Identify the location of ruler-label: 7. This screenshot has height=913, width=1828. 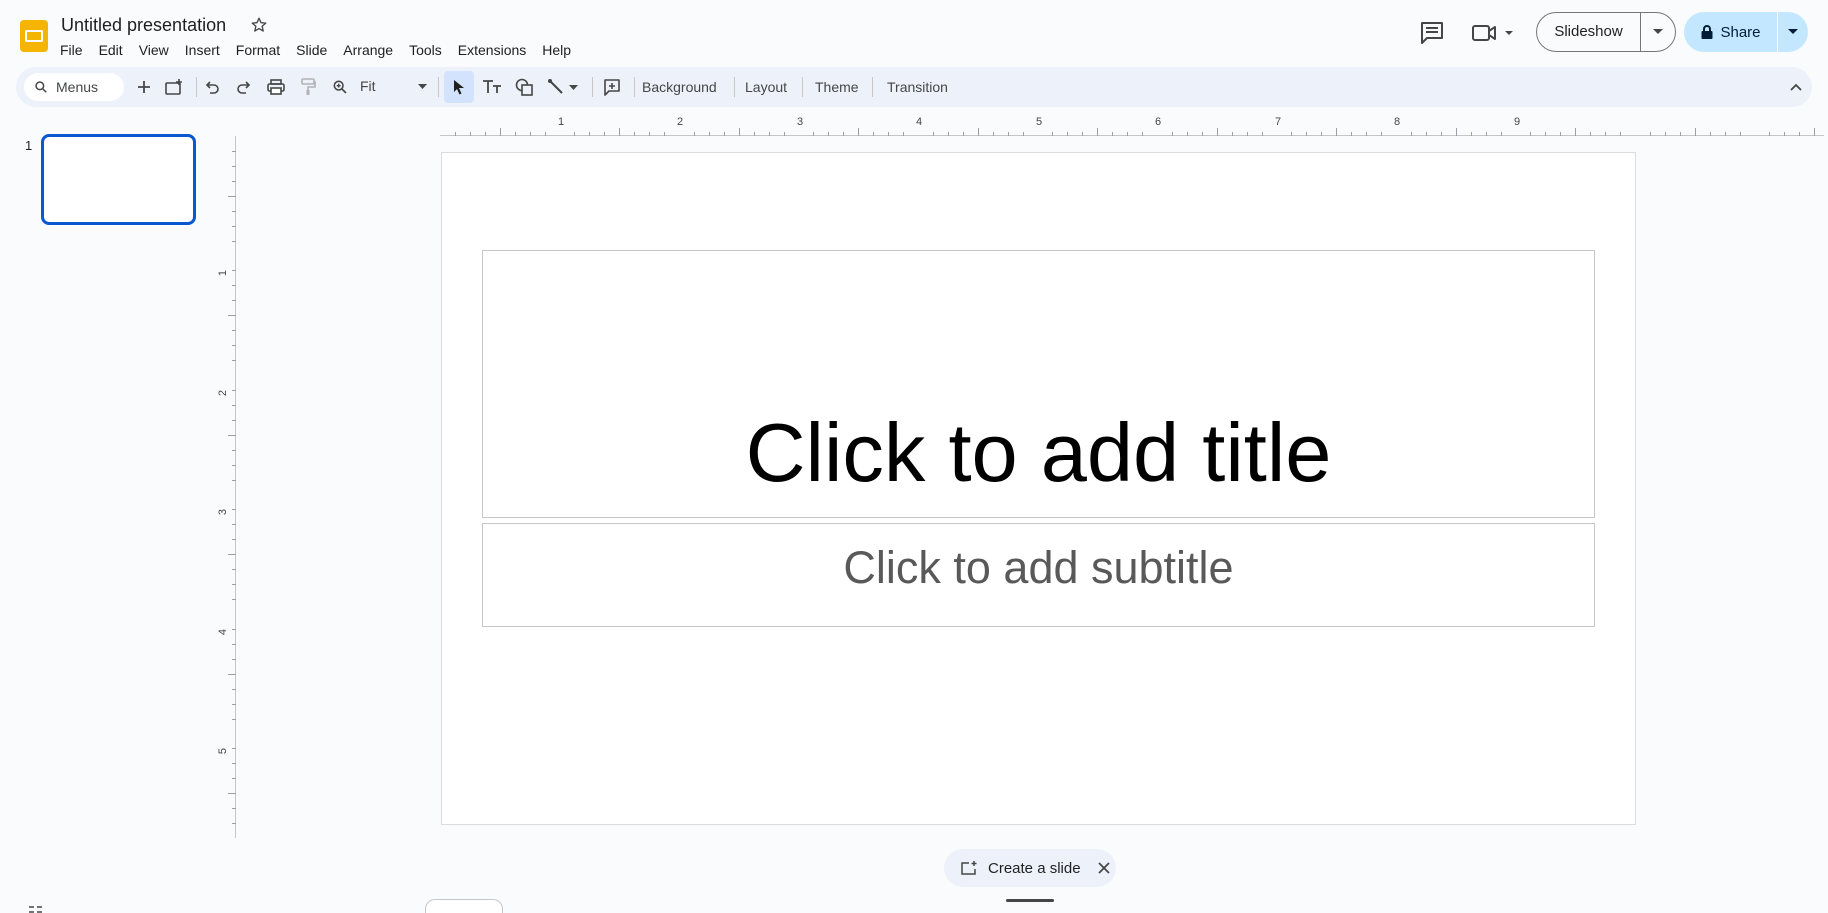
(1278, 122).